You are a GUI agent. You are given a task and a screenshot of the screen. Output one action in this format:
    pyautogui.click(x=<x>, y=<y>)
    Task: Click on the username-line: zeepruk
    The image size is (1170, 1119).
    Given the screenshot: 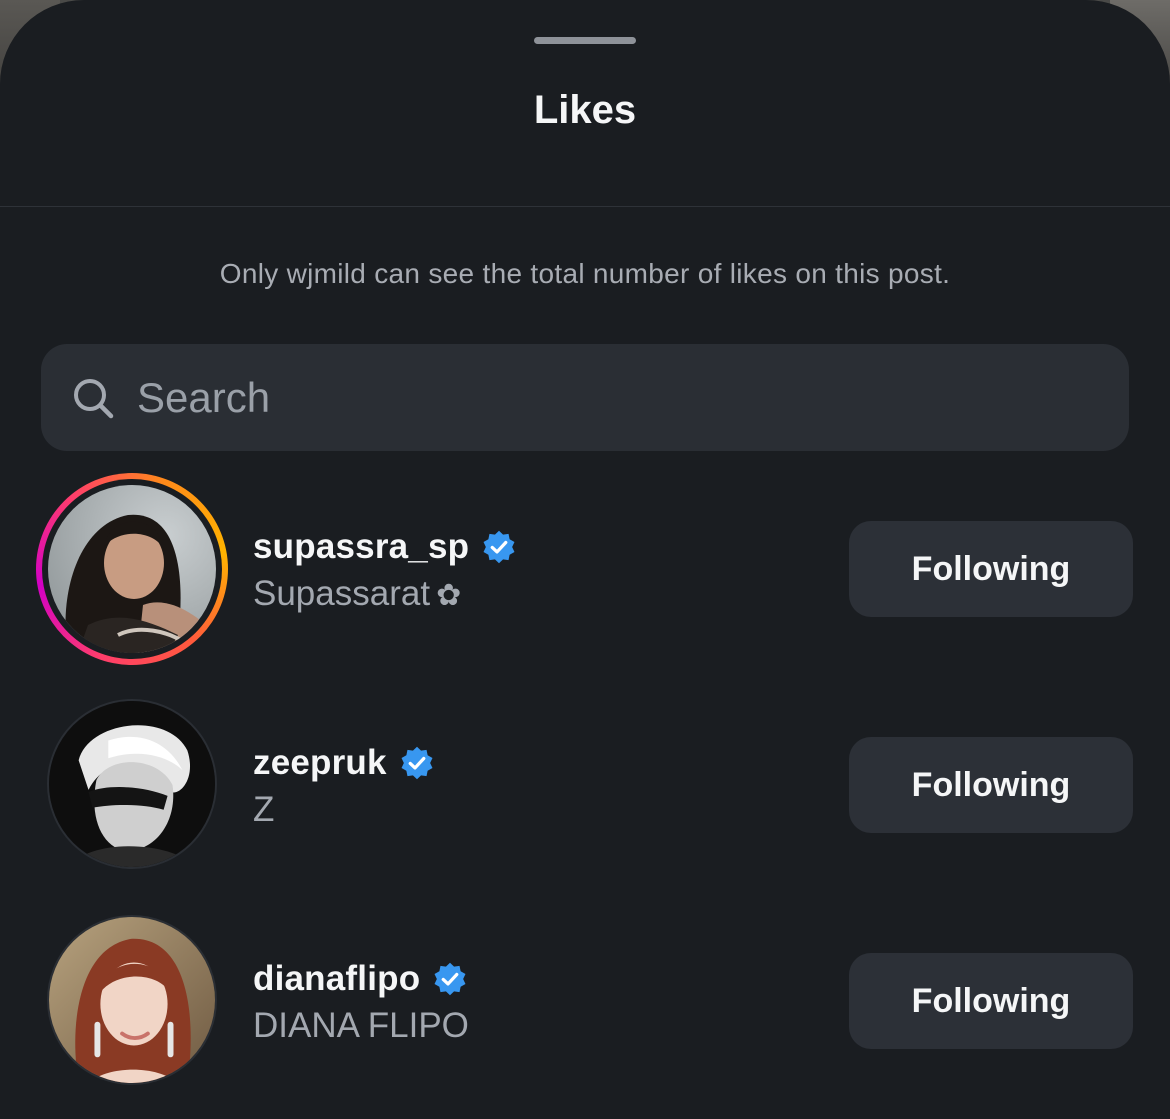 What is the action you would take?
    pyautogui.click(x=344, y=763)
    